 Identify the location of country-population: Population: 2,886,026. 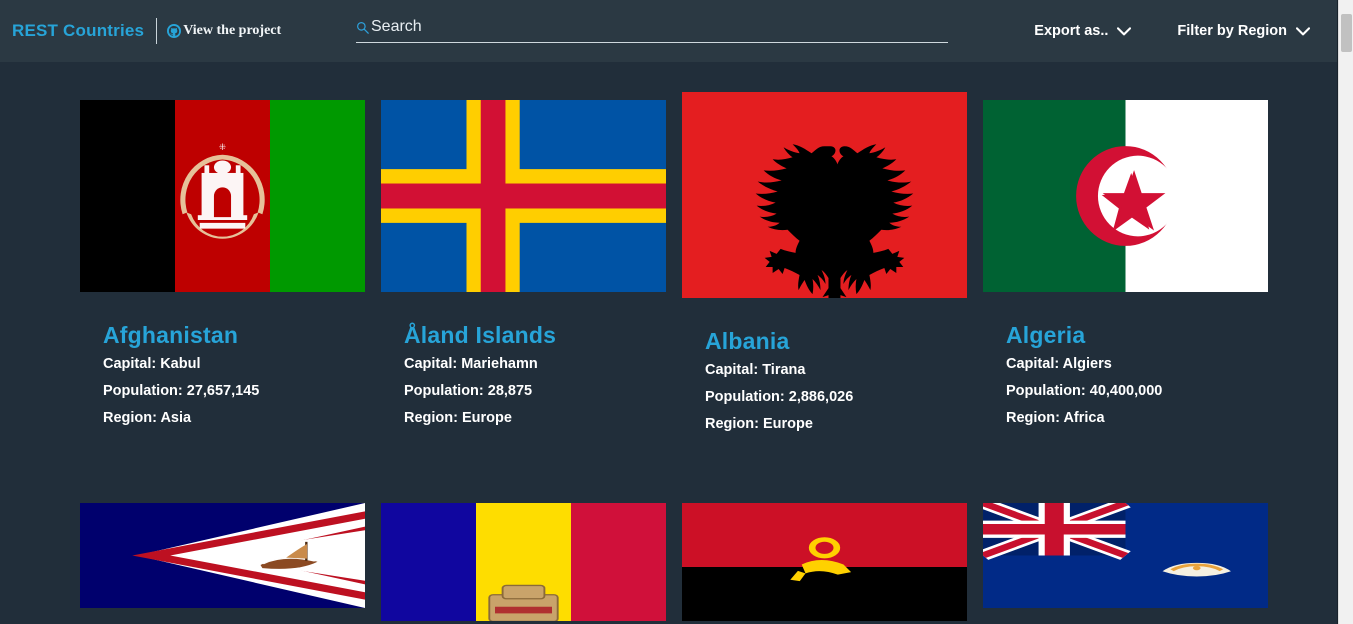
(779, 397).